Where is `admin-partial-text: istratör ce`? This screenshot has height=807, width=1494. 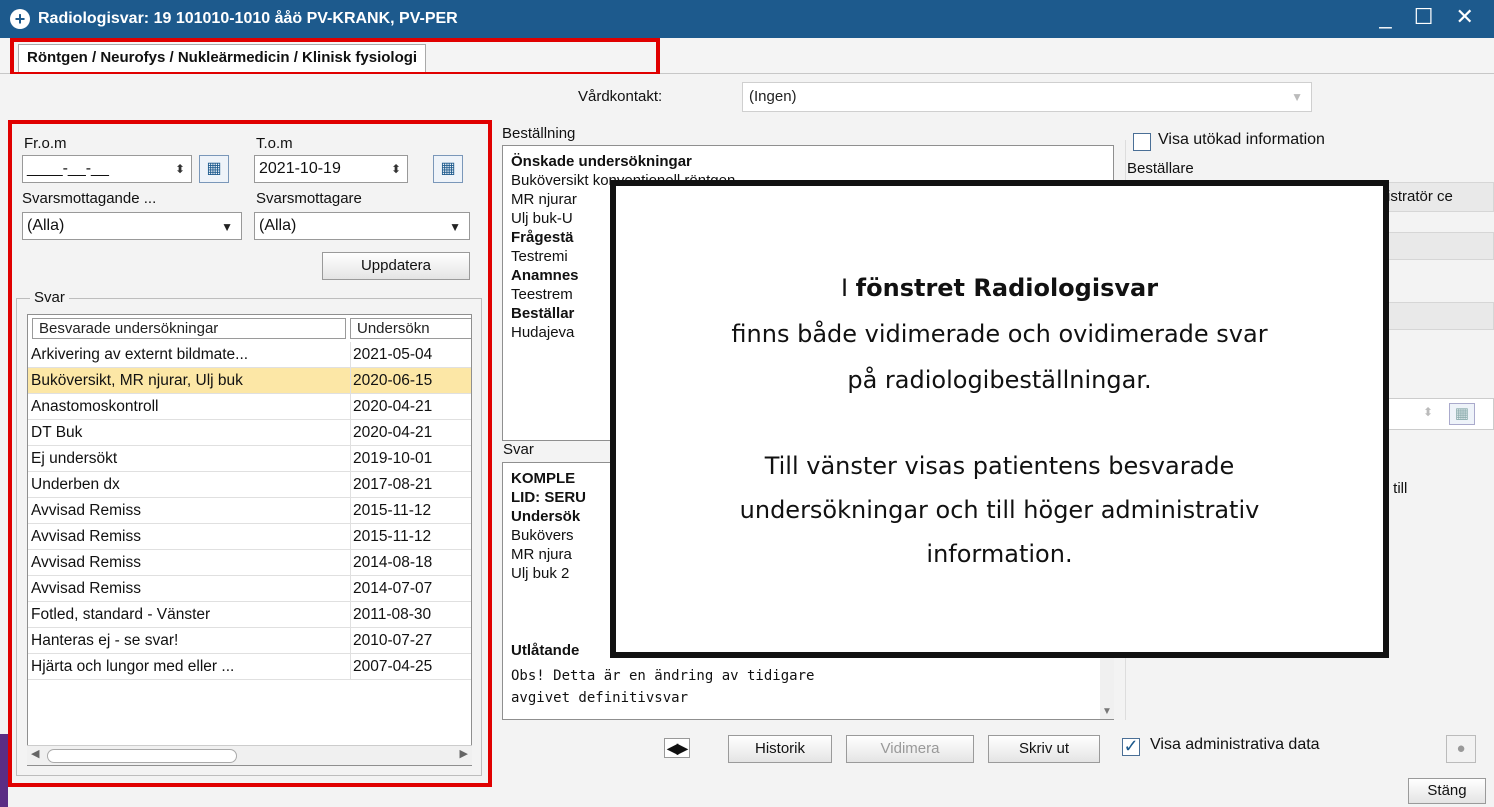 admin-partial-text: istratör ce is located at coordinates (1420, 196).